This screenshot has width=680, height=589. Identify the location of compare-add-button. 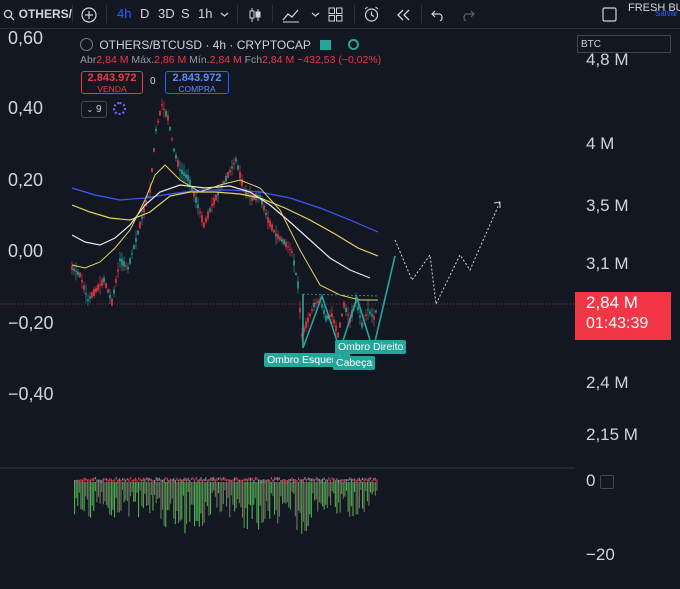
(89, 14).